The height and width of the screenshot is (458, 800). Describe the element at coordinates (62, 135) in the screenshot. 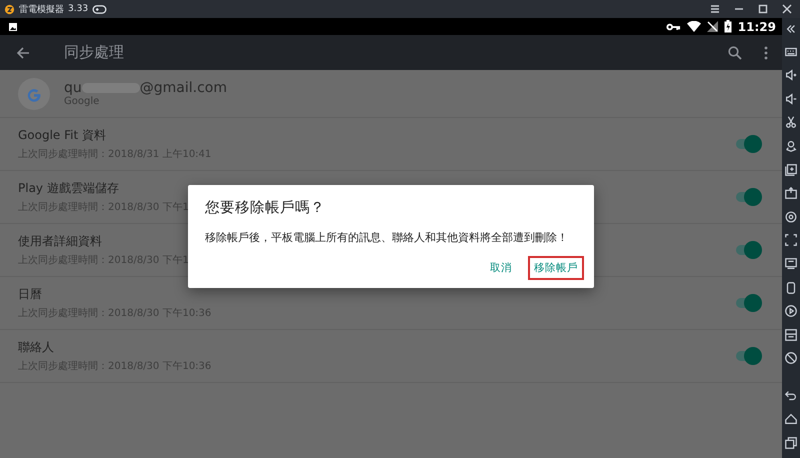

I see `item-name: Google Fit 資料` at that location.